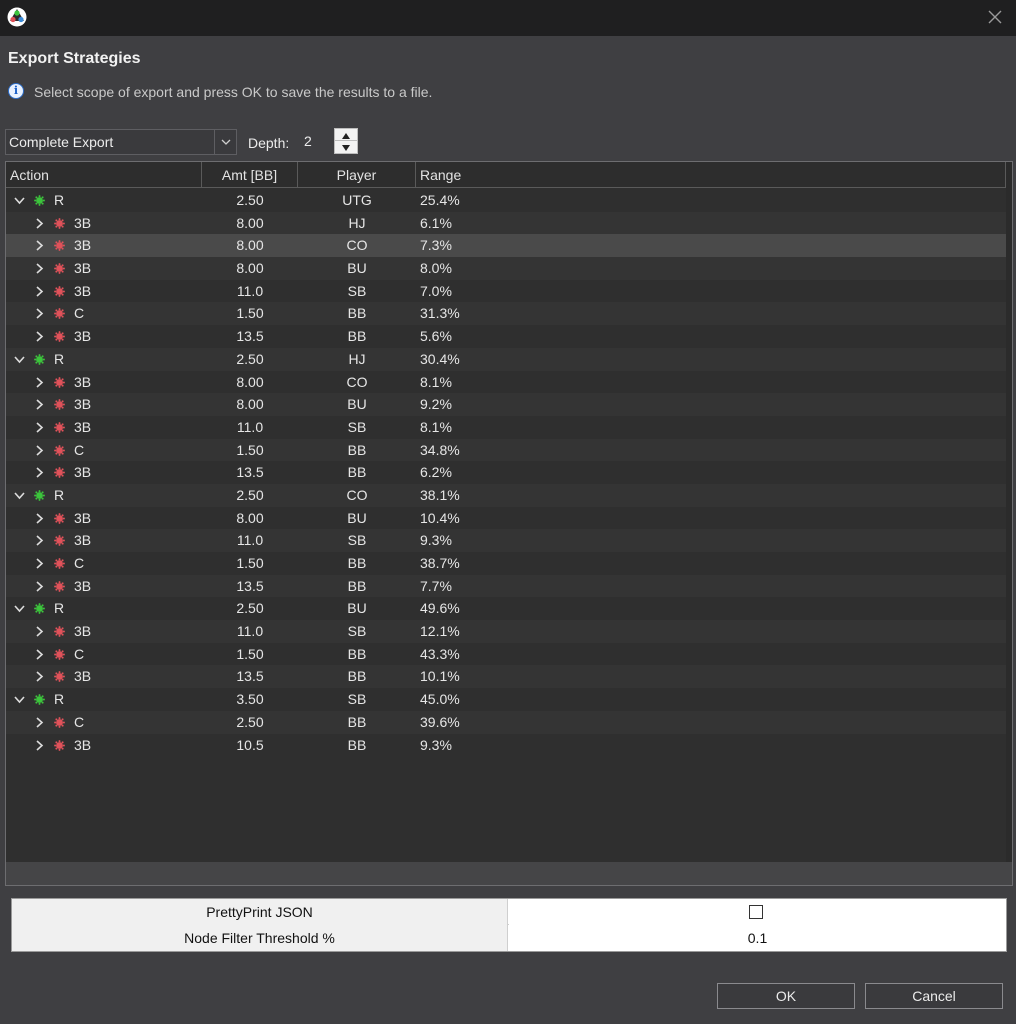 The height and width of the screenshot is (1024, 1016). What do you see at coordinates (346, 147) in the screenshot?
I see `spinner-down-arrow-icon` at bounding box center [346, 147].